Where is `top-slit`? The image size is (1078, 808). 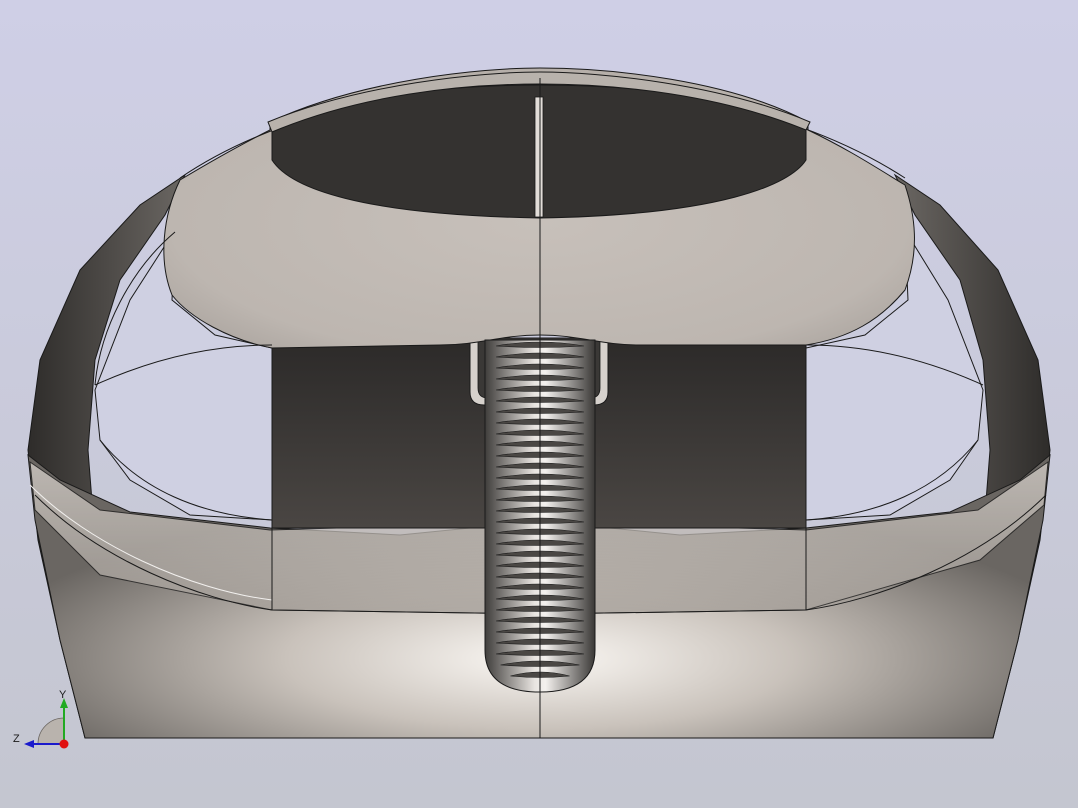 top-slit is located at coordinates (539, 157).